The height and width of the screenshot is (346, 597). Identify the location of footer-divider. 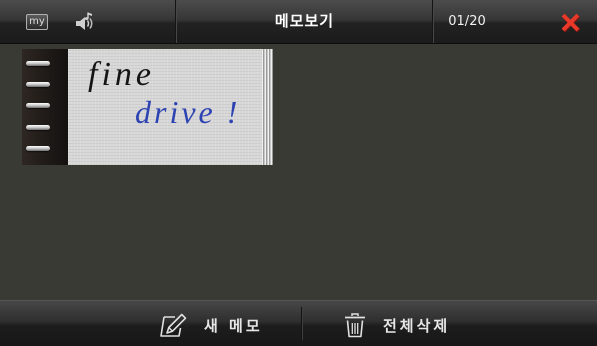
(302, 323).